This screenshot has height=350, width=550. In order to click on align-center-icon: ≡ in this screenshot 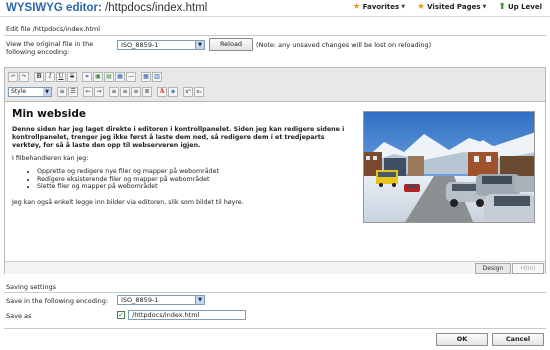, I will do `click(125, 92)`.